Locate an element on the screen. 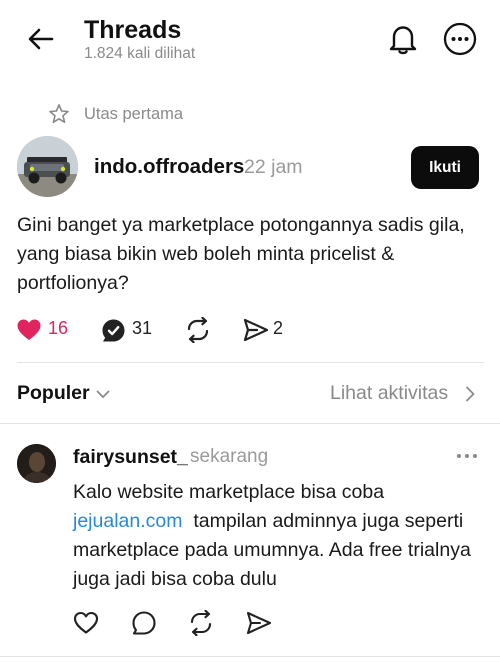 Image resolution: width=500 pixels, height=664 pixels. share-count: 2 is located at coordinates (278, 328).